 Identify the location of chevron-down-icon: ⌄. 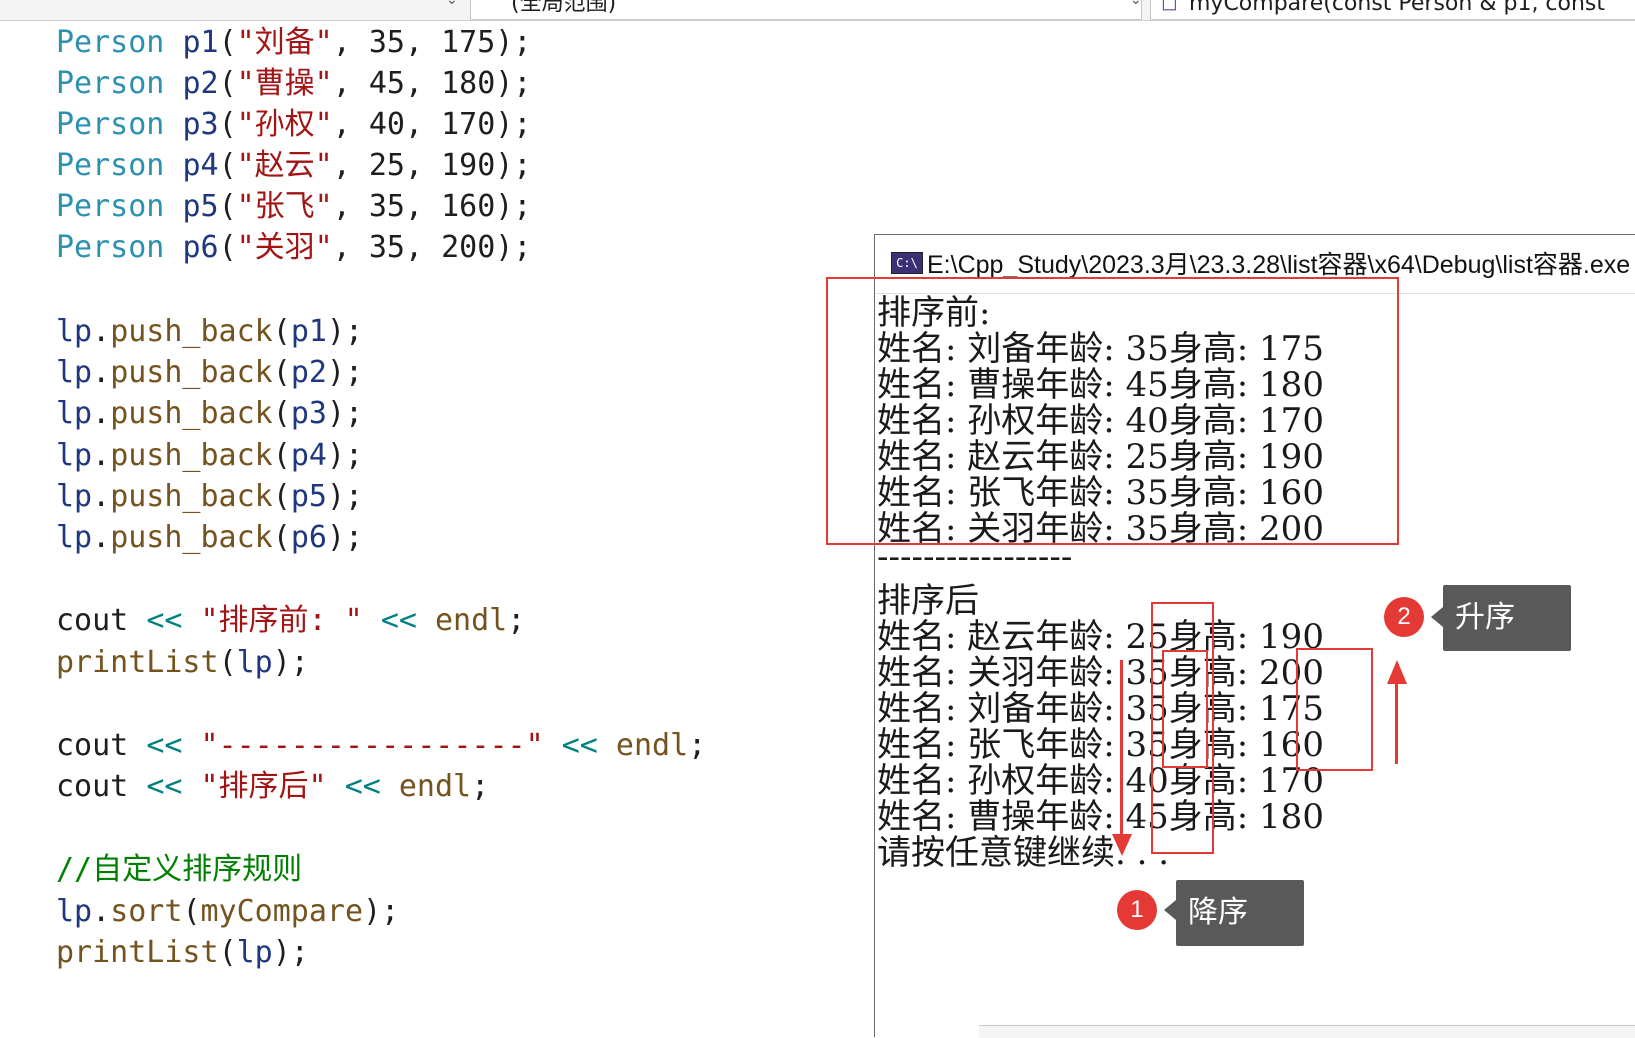
(1136, 4).